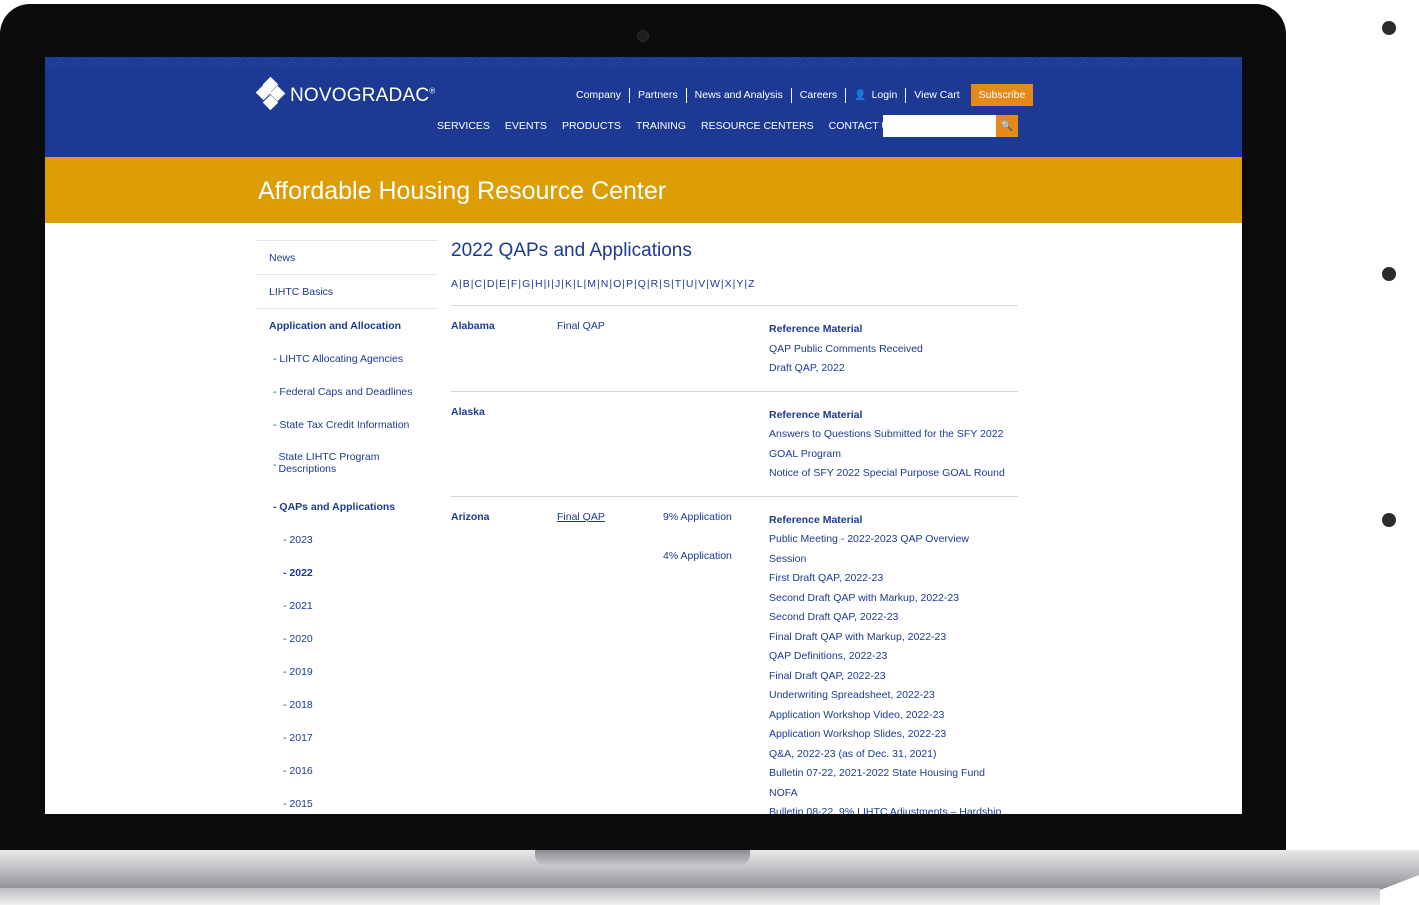 The width and height of the screenshot is (1419, 905). I want to click on reference-link: GOAL Program, so click(893, 455).